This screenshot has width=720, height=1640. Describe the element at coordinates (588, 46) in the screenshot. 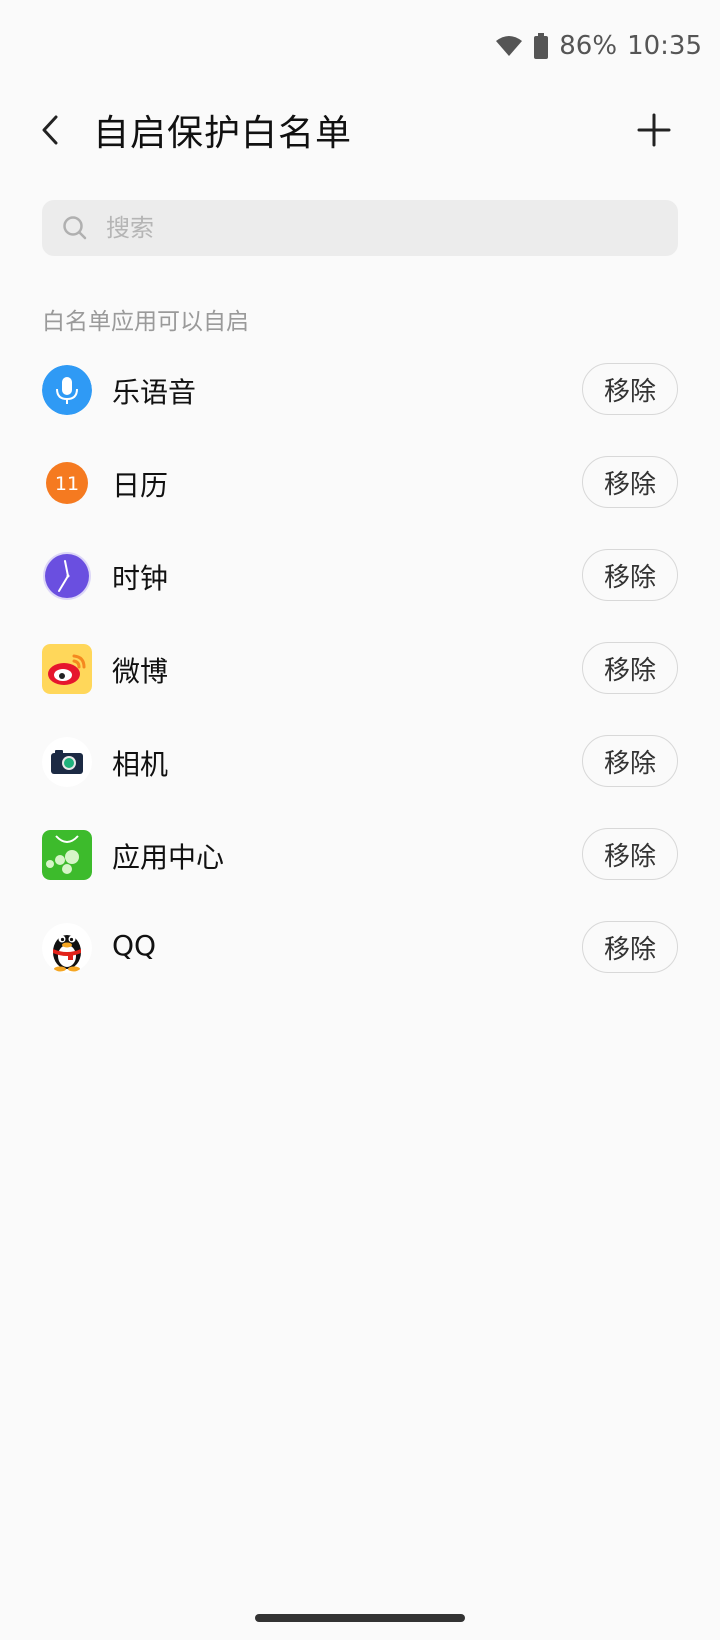

I see `battery-percent: 86%` at that location.